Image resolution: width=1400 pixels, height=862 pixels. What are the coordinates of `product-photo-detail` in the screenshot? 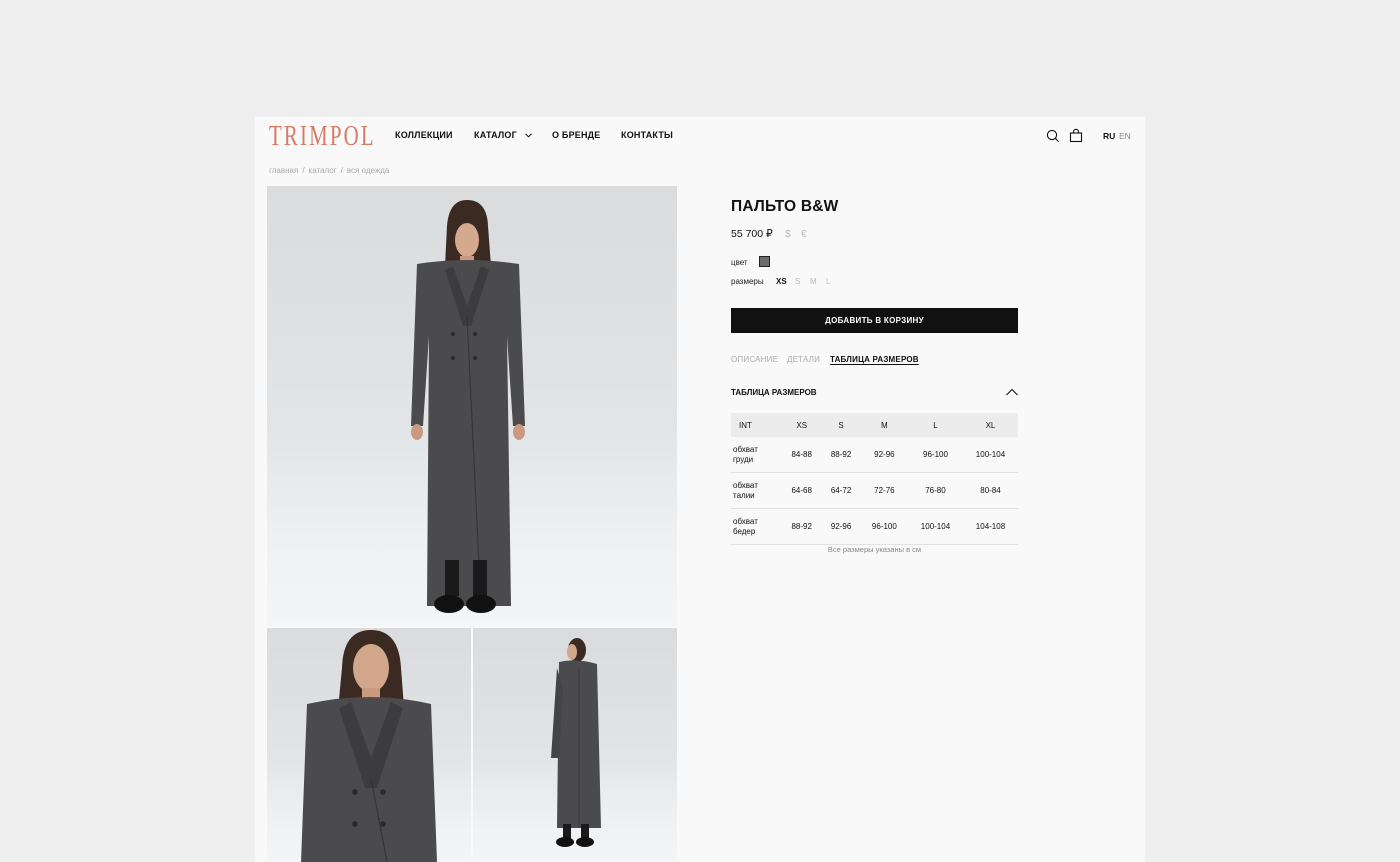 It's located at (369, 745).